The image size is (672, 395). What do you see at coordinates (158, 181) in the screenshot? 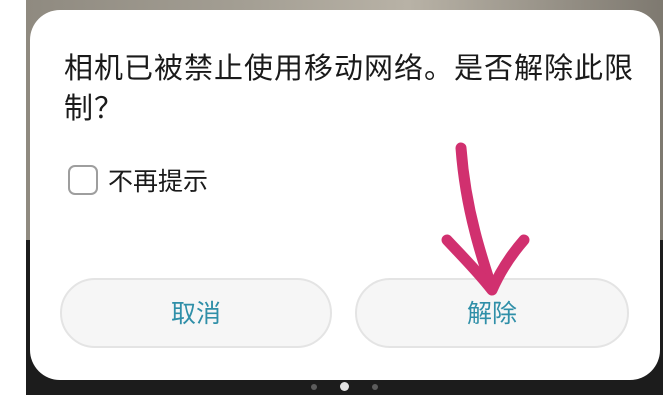
I see `dont-show-again-label: 不再提示` at bounding box center [158, 181].